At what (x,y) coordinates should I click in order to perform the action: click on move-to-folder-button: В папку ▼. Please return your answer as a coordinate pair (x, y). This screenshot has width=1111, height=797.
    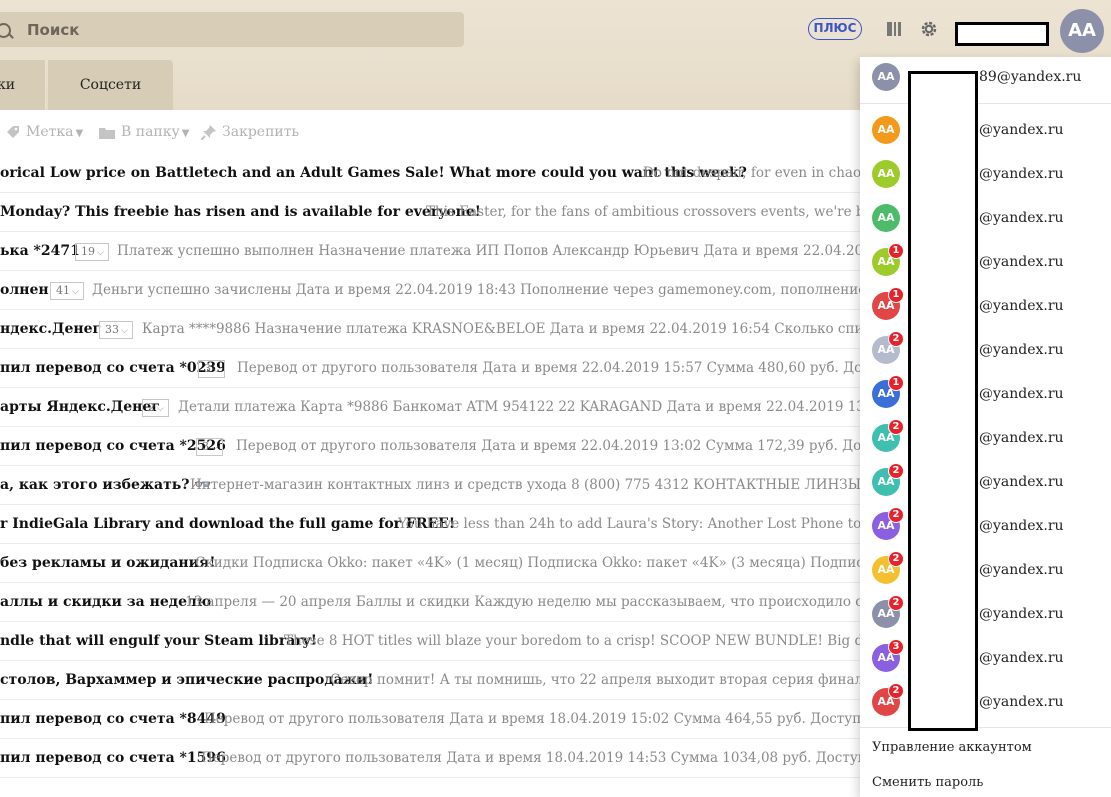
    Looking at the image, I should click on (144, 132).